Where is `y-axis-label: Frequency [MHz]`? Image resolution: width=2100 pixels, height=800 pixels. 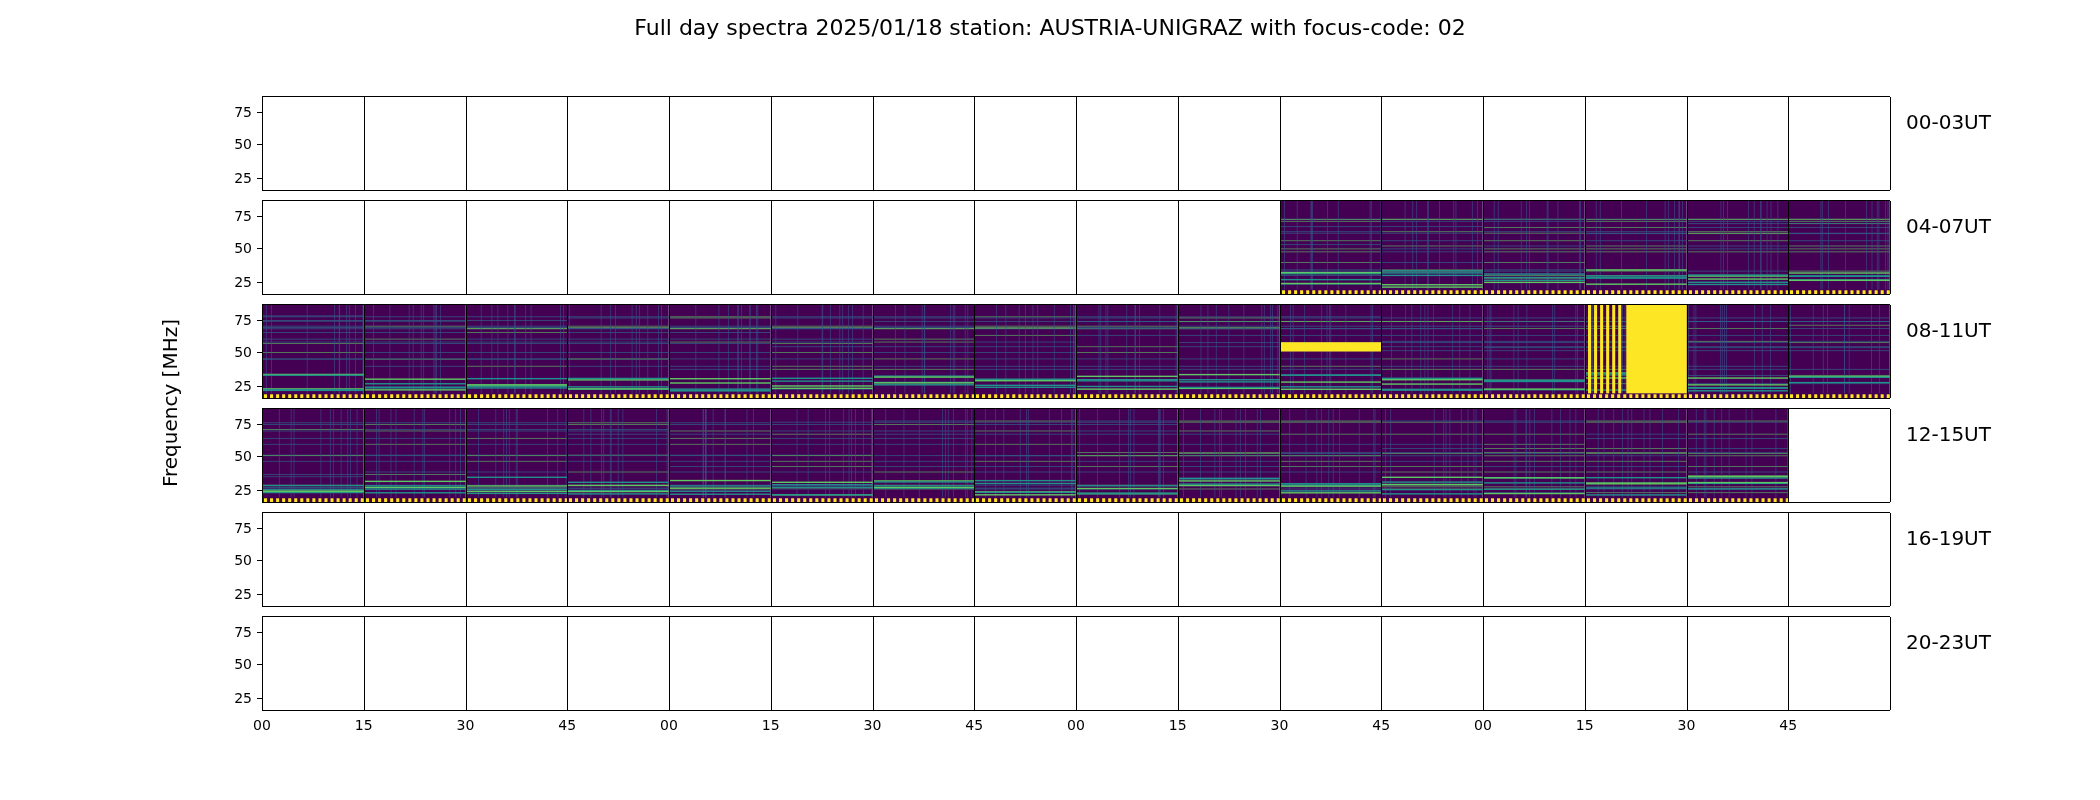 y-axis-label: Frequency [MHz] is located at coordinates (170, 403).